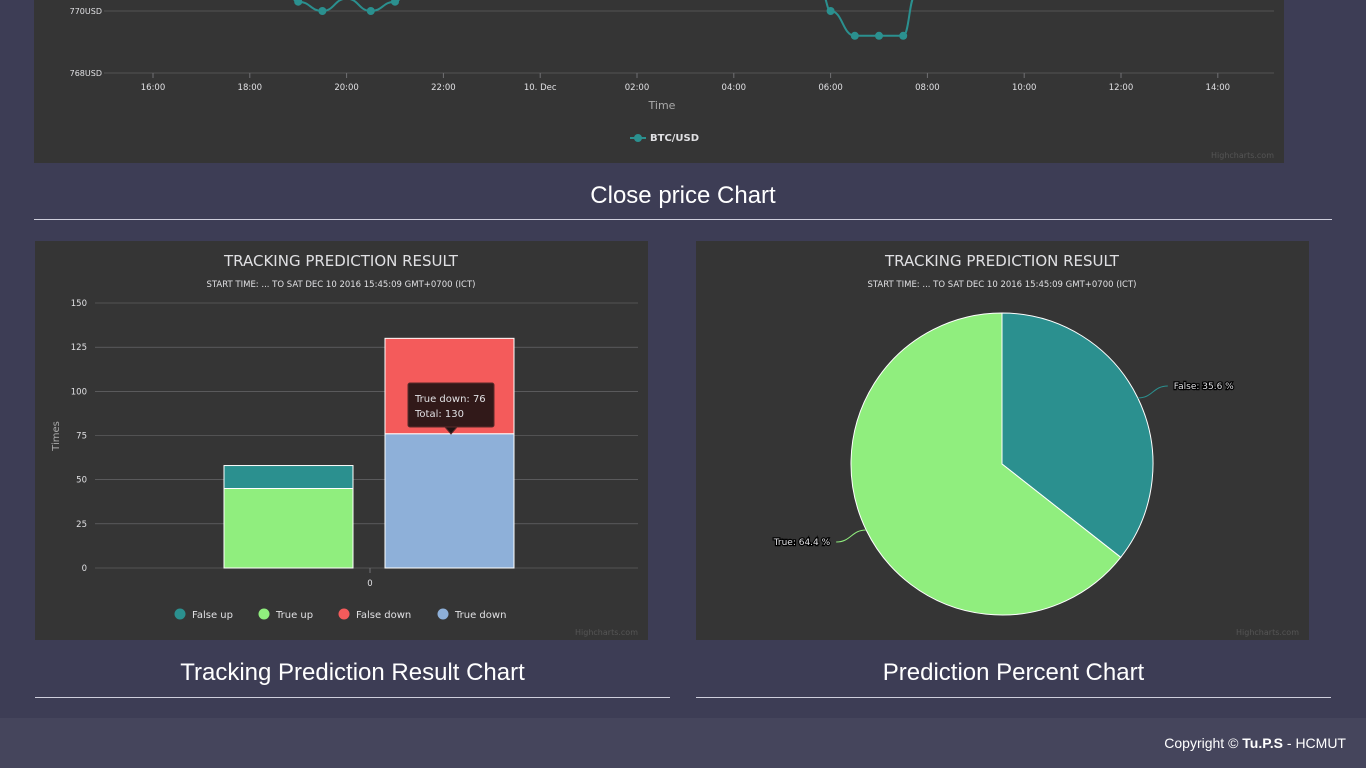 This screenshot has height=768, width=1366. I want to click on x-tick-label: 06:00, so click(830, 88).